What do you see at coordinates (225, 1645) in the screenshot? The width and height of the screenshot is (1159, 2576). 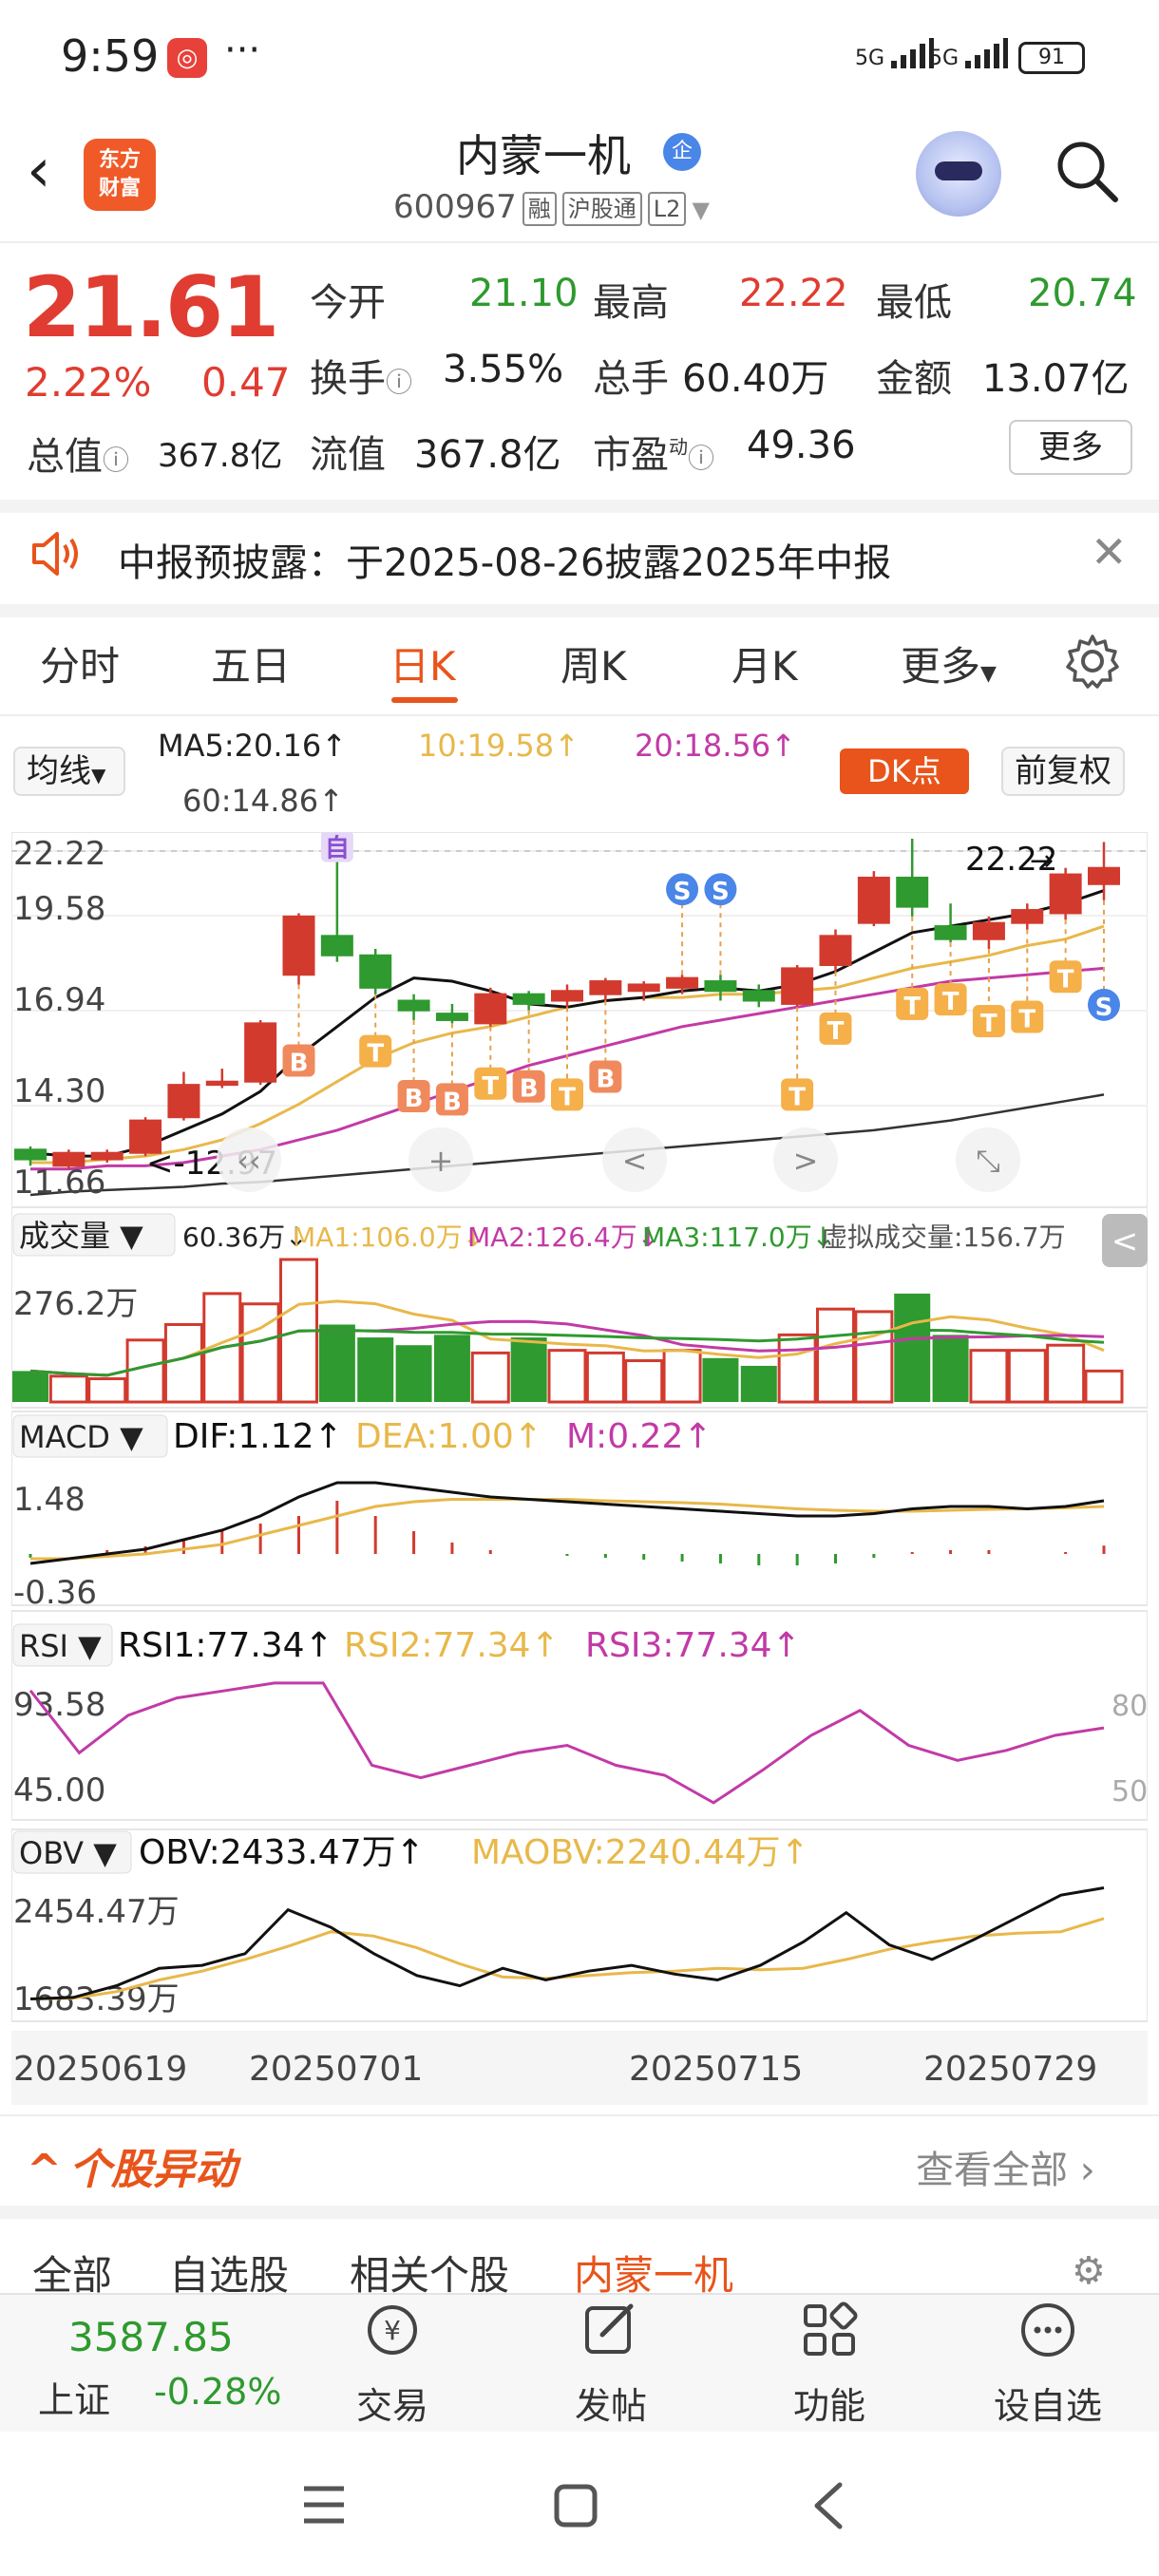 I see `rsi-rsi1: RSI1:77.34↑` at bounding box center [225, 1645].